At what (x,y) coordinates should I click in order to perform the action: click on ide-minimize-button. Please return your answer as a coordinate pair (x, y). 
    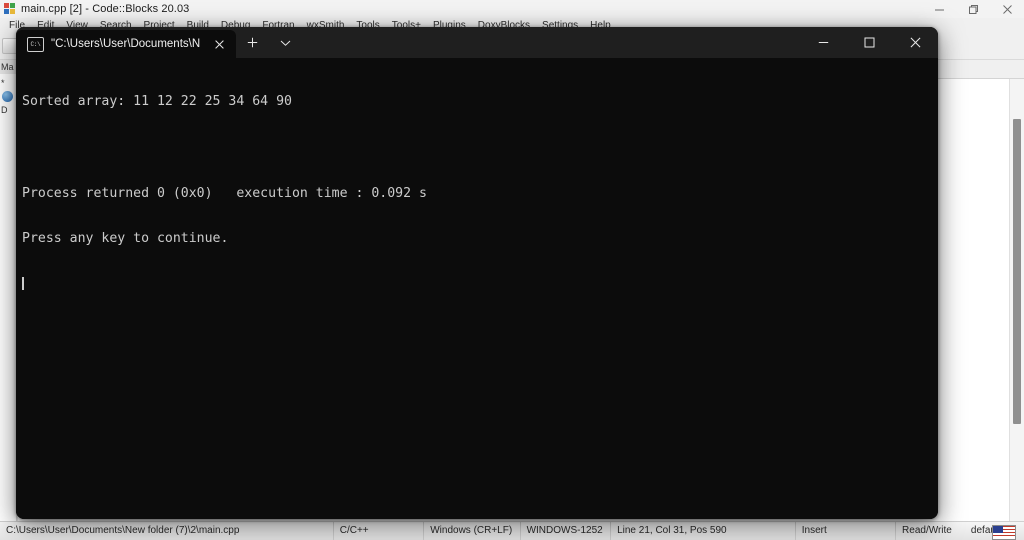
    Looking at the image, I should click on (939, 9).